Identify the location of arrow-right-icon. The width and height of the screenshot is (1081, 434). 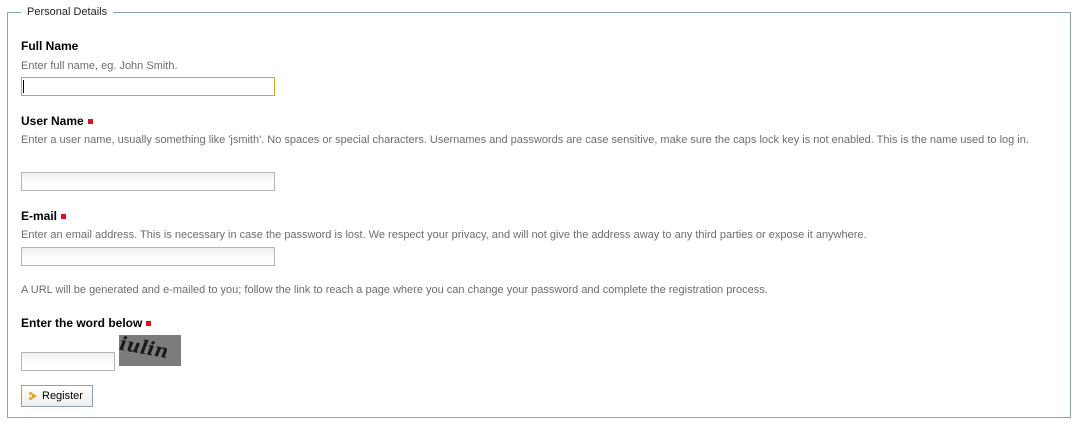
(33, 396).